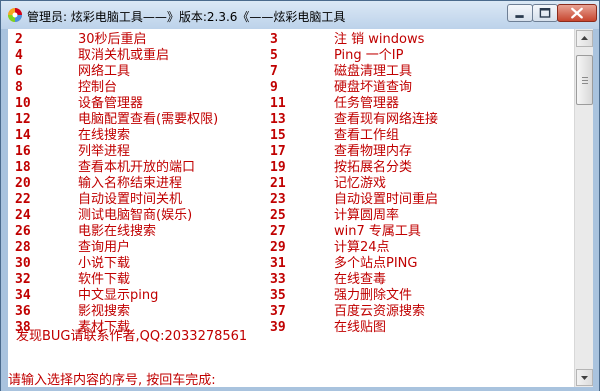 The image size is (600, 391). I want to click on menu-item-label: 查看工作组, so click(367, 135).